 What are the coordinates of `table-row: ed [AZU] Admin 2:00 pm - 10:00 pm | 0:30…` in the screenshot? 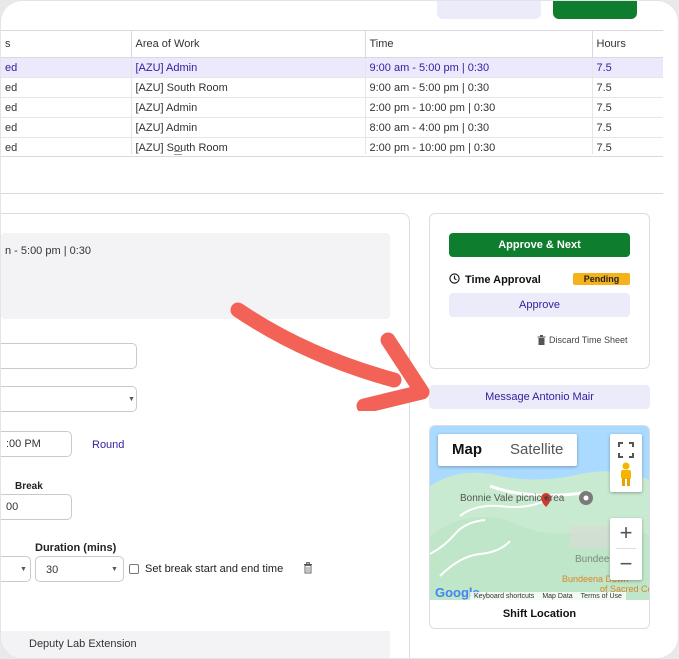 It's located at (332, 107).